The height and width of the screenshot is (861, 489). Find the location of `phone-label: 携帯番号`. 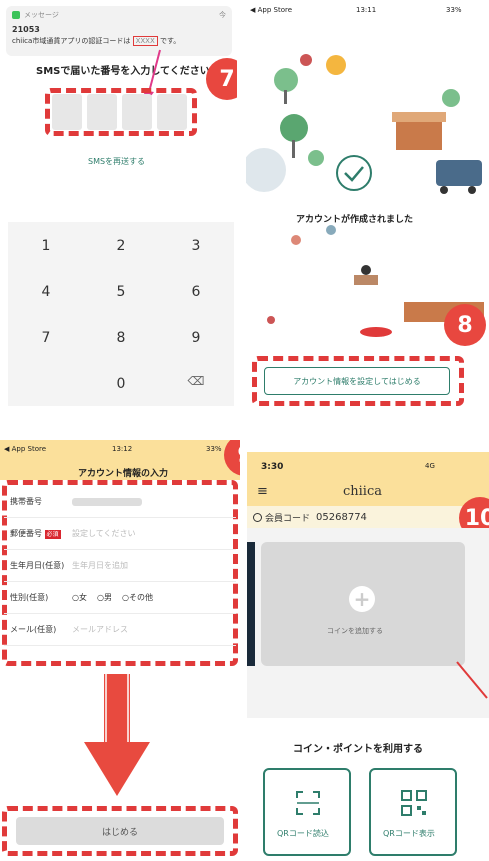

phone-label: 携帯番号 is located at coordinates (26, 501).